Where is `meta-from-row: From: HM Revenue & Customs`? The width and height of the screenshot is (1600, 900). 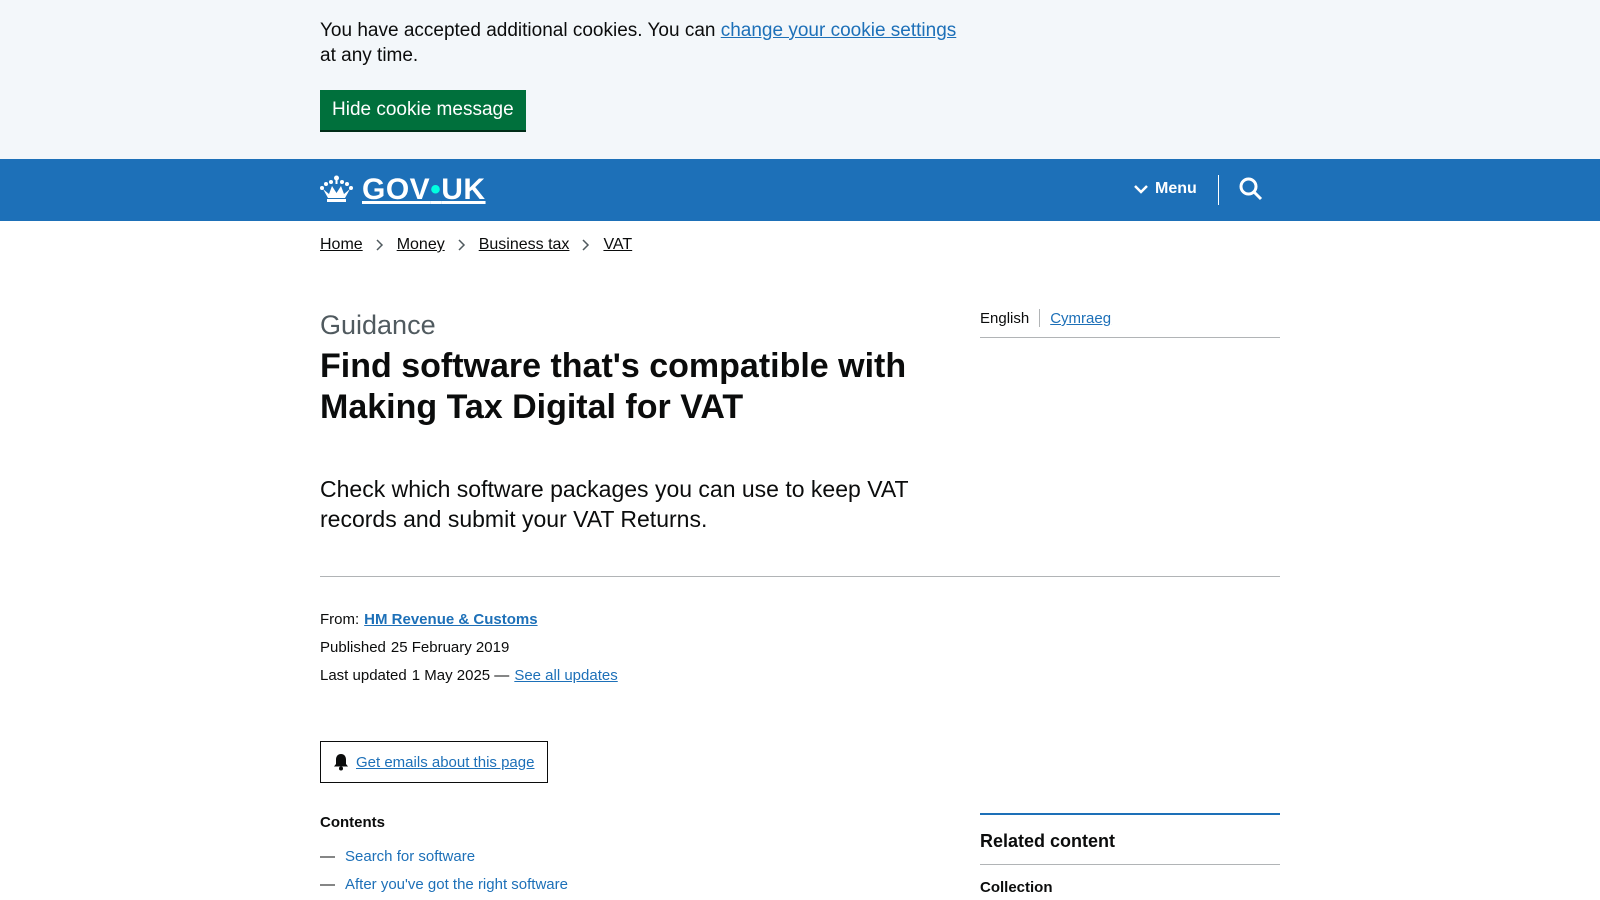
meta-from-row: From: HM Revenue & Customs is located at coordinates (469, 620).